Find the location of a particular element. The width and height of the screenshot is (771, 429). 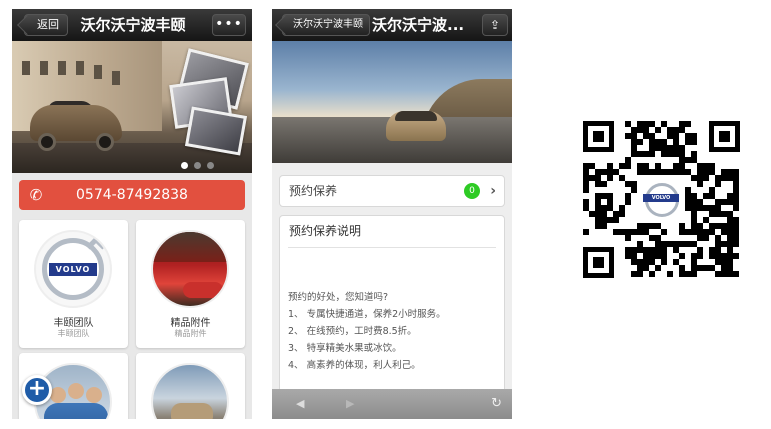

browser-toolbar: ◀ ▶ ↻ is located at coordinates (392, 404).